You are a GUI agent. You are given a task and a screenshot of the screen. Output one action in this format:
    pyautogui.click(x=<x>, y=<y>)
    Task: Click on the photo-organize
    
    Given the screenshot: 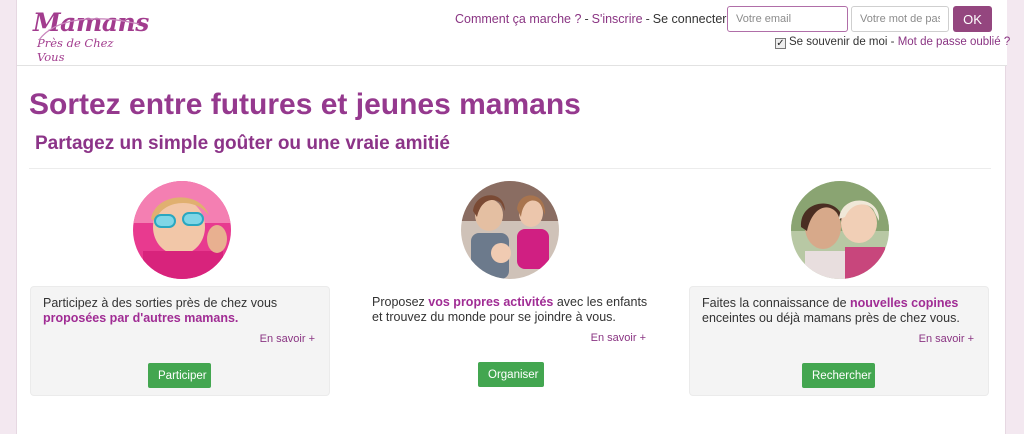 What is the action you would take?
    pyautogui.click(x=510, y=230)
    